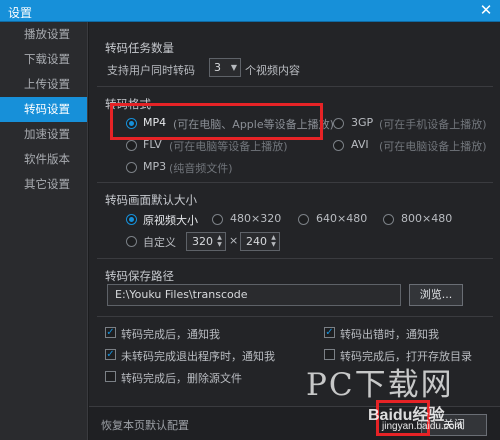 Image resolution: width=500 pixels, height=440 pixels. Describe the element at coordinates (155, 166) in the screenshot. I see `format-label-mp3: MP3` at that location.